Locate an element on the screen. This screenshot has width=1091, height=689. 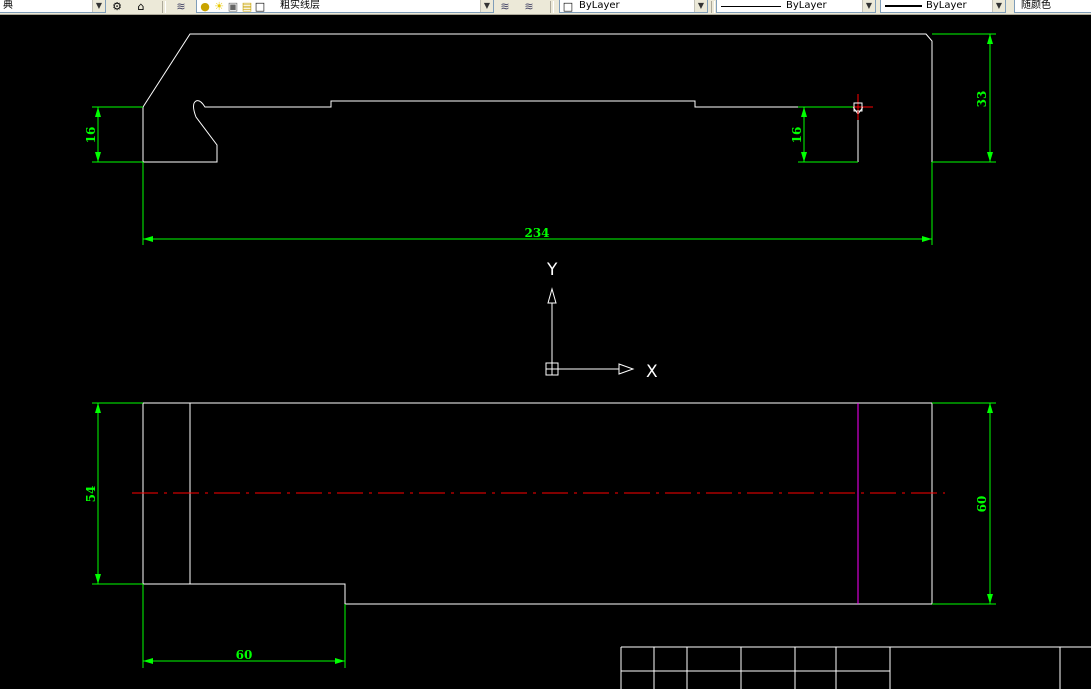
sun-icon: ☀ is located at coordinates (219, 6).